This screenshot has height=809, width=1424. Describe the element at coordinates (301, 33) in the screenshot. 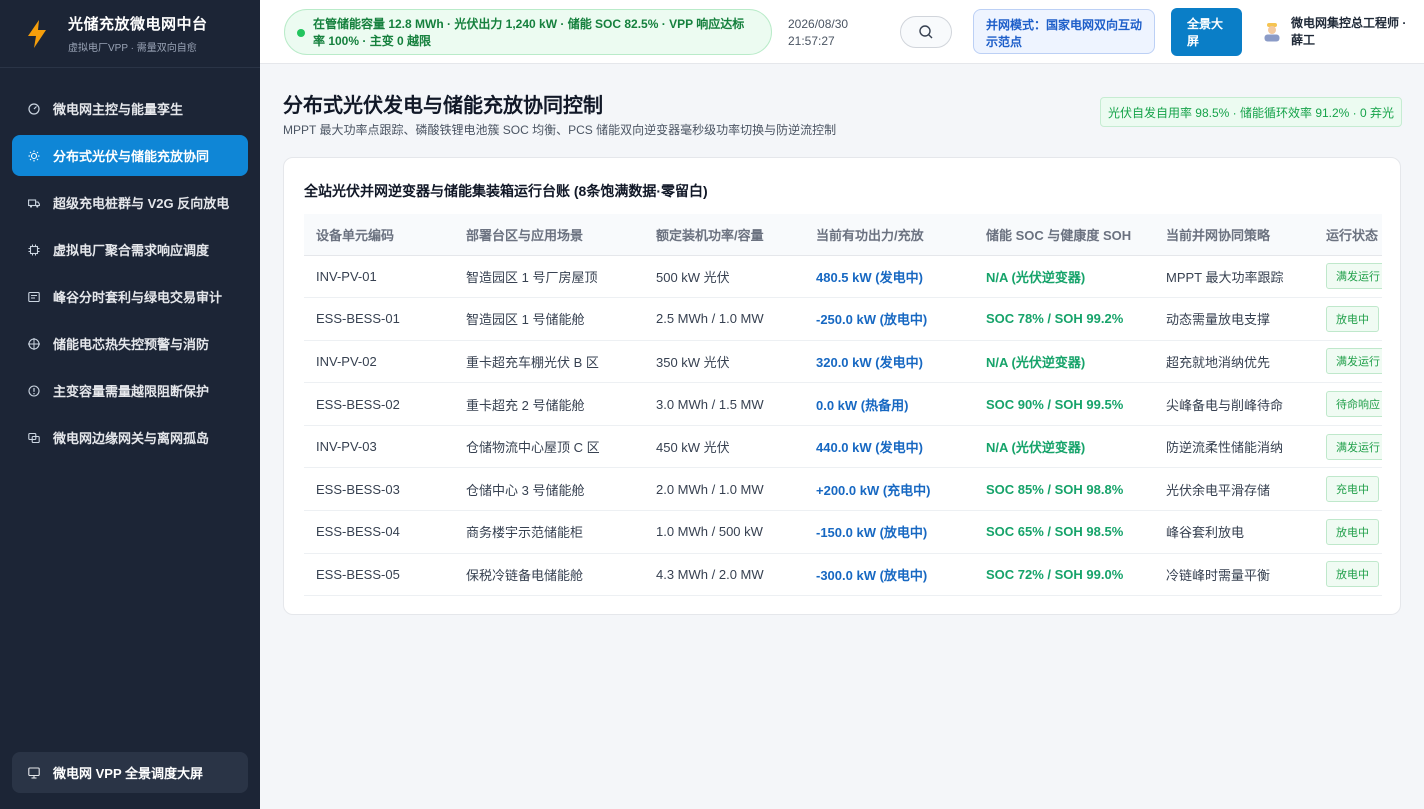

I see `status-dot-icon` at that location.